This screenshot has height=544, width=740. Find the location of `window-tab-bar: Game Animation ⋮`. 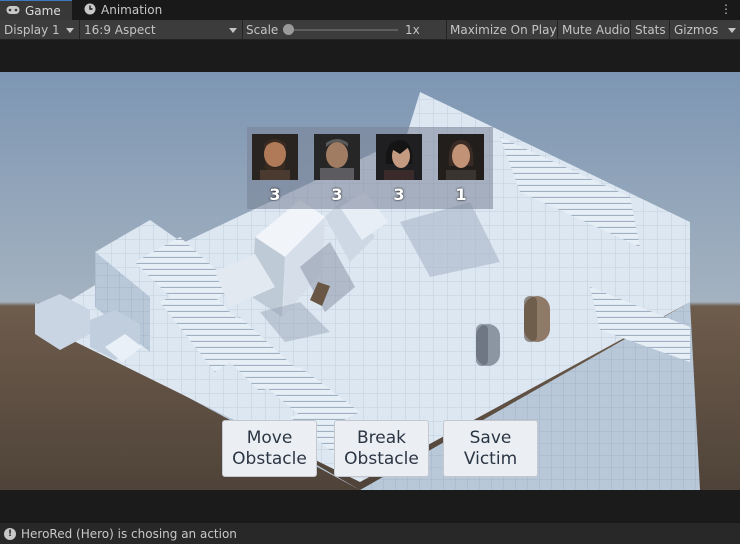

window-tab-bar: Game Animation ⋮ is located at coordinates (370, 10).